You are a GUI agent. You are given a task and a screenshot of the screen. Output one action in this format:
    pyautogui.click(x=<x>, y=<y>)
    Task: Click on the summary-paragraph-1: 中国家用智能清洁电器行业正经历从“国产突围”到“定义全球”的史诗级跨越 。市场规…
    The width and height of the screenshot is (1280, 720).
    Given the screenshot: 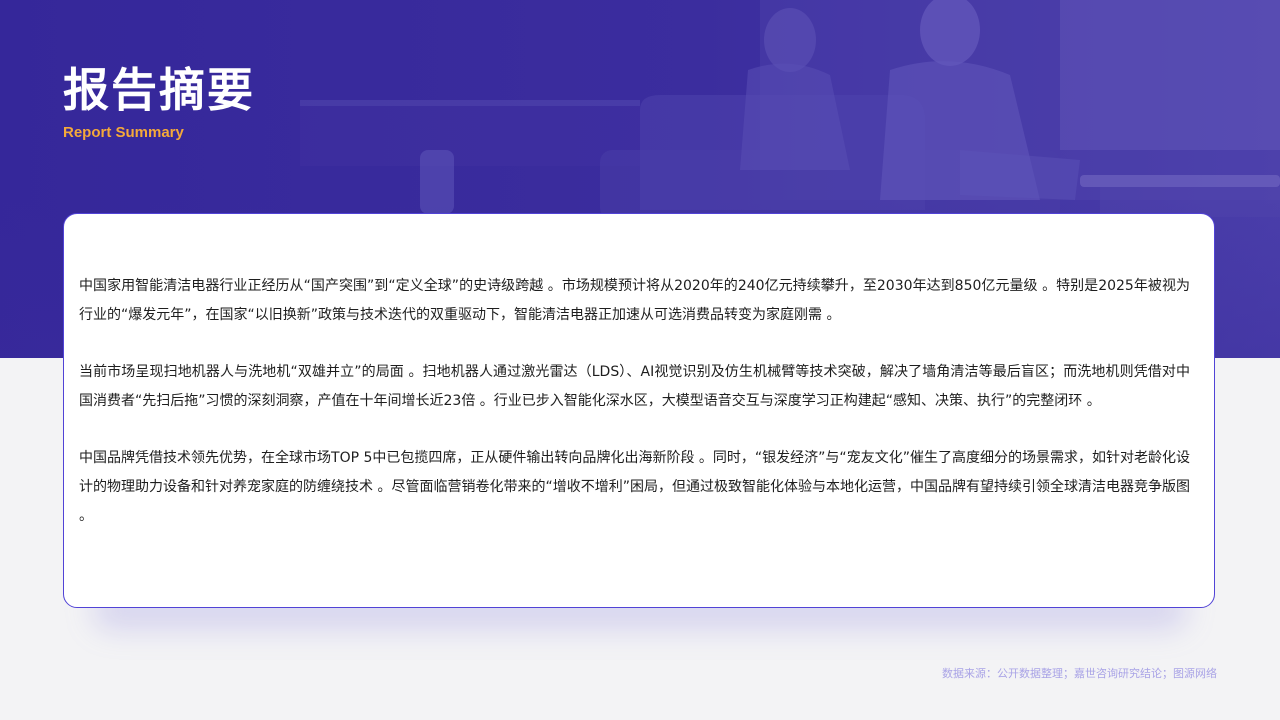 What is the action you would take?
    pyautogui.click(x=634, y=300)
    